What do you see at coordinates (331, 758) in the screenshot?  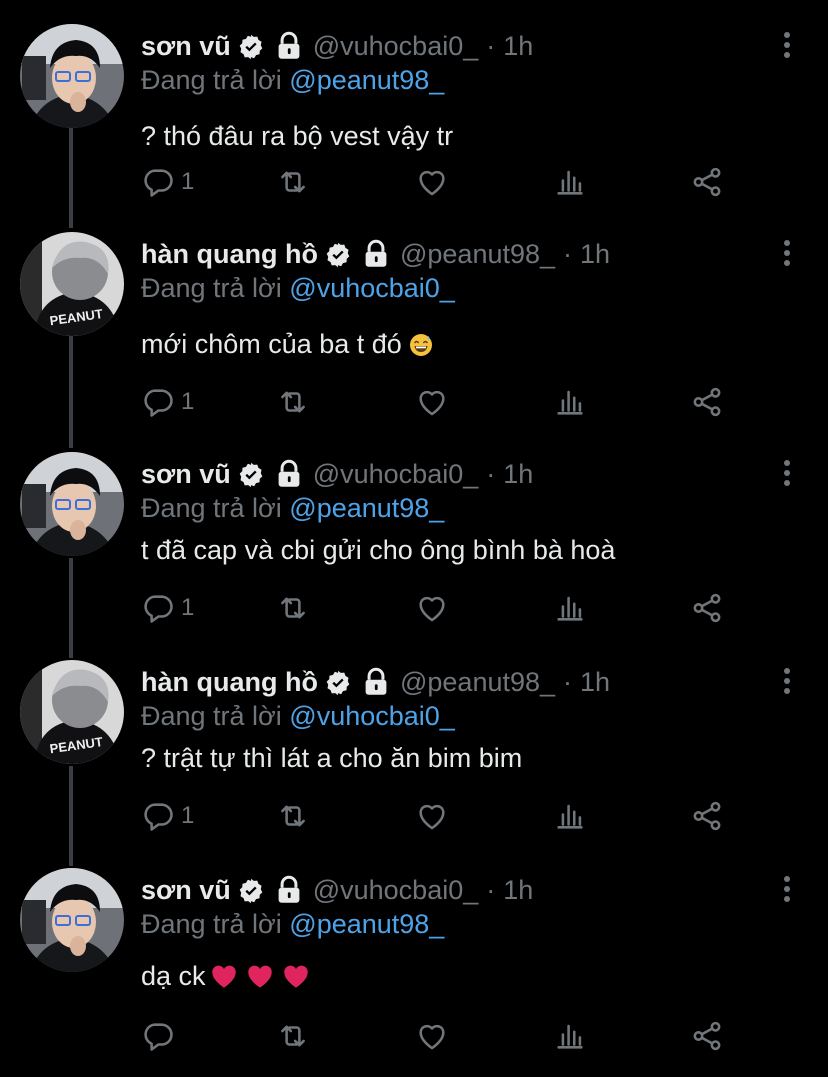 I see `tweet-text: ? trật tự thì lát a cho ăn bim bim` at bounding box center [331, 758].